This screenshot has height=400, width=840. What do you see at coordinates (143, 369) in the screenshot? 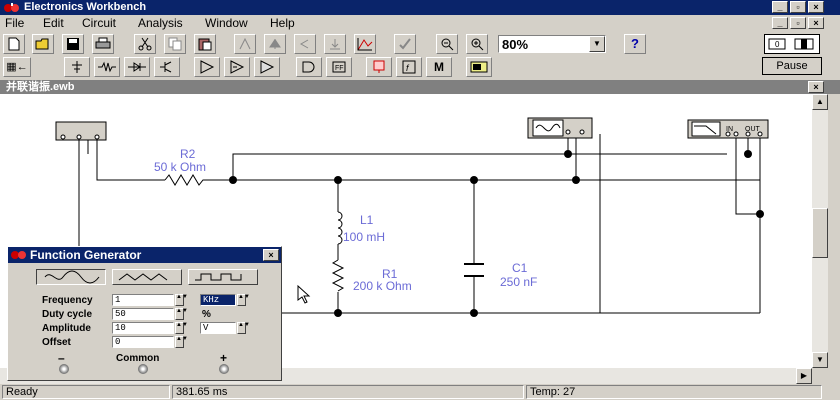
I see `common-terminal` at bounding box center [143, 369].